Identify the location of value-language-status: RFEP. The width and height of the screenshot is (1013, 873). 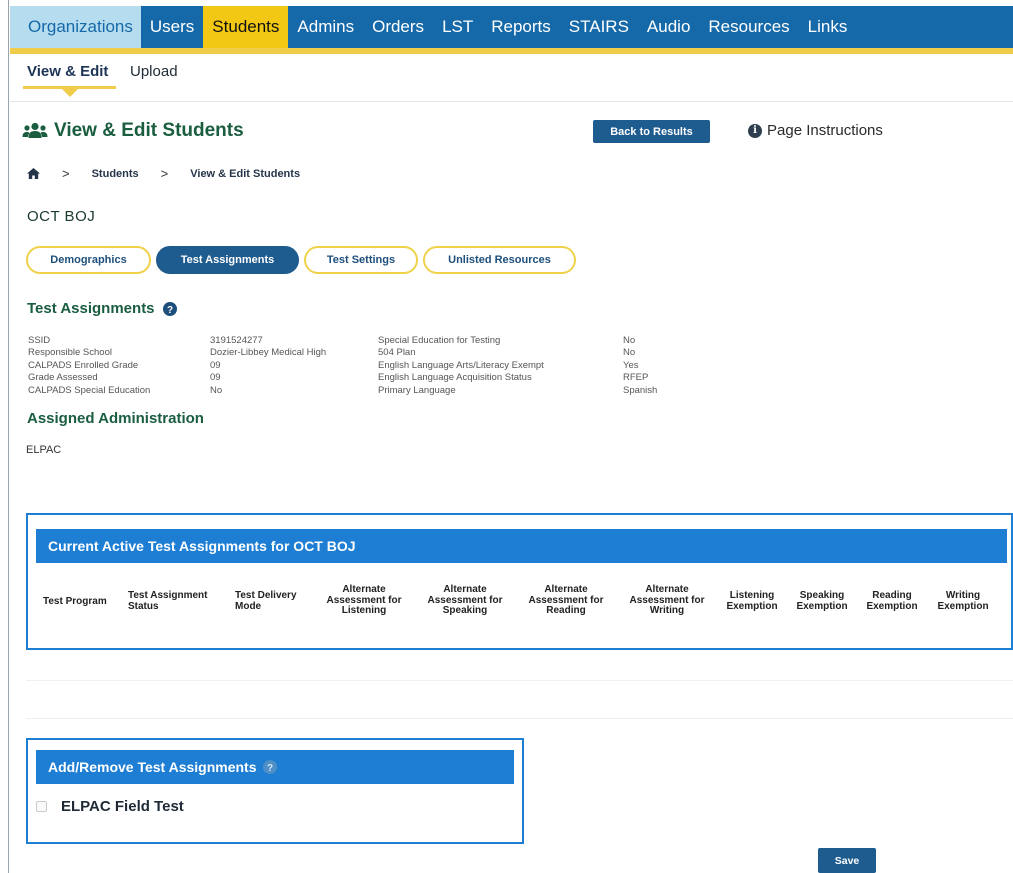
(636, 378).